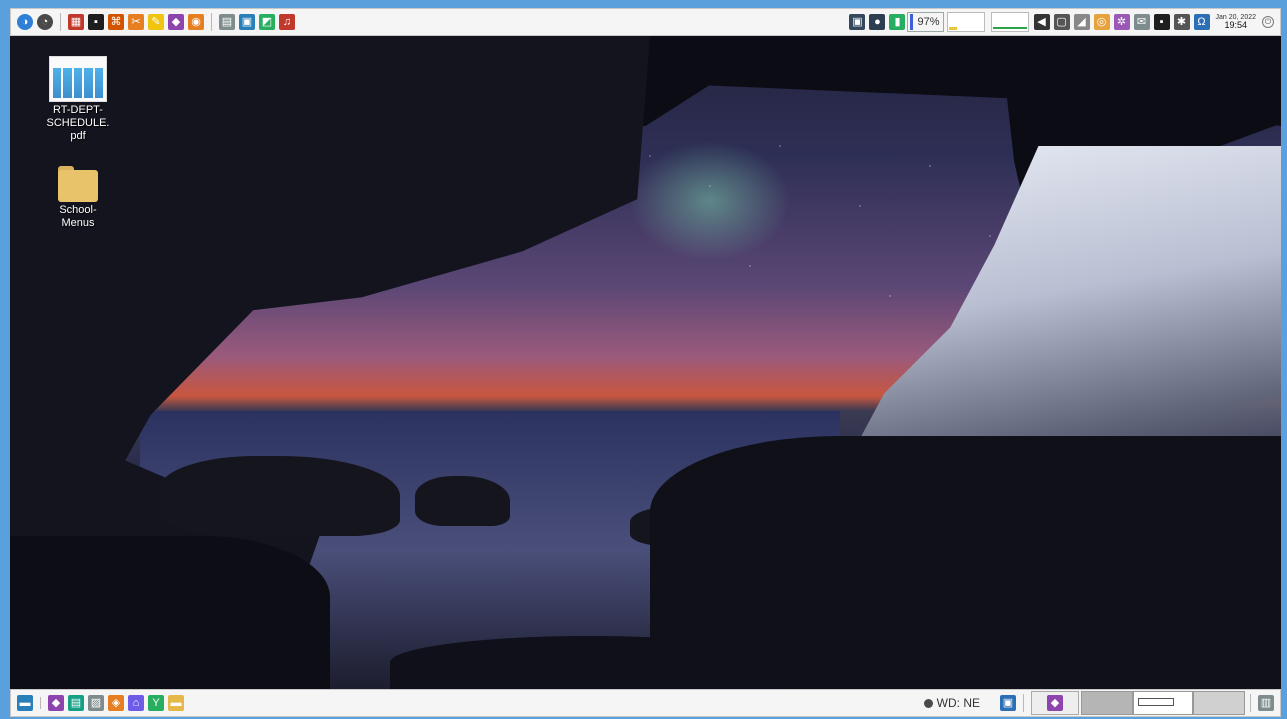 This screenshot has width=1287, height=719. What do you see at coordinates (1041, 22) in the screenshot?
I see `volume-icon: ◀` at bounding box center [1041, 22].